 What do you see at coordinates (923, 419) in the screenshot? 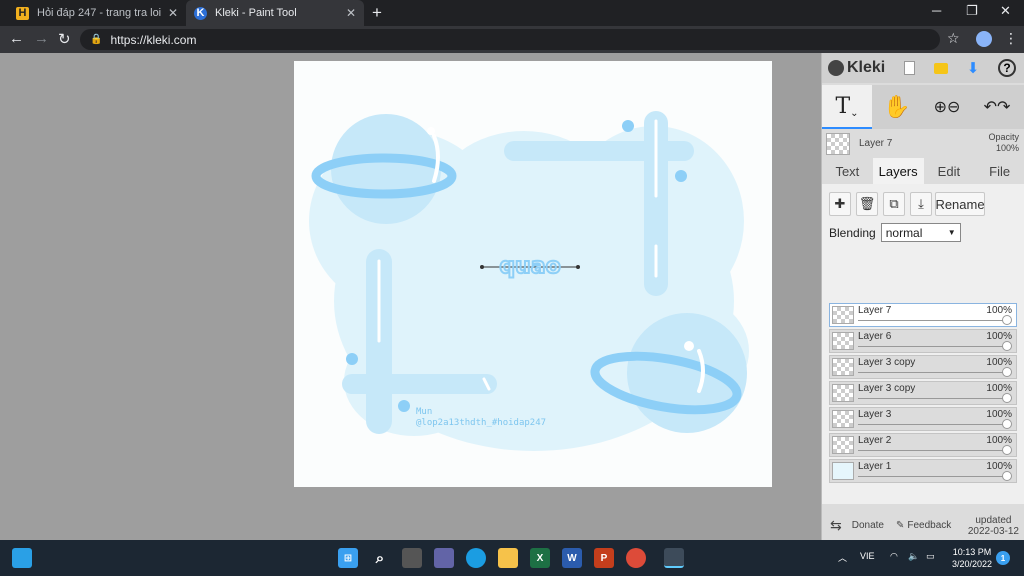
I see `layer-item: Layer 3 100%` at bounding box center [923, 419].